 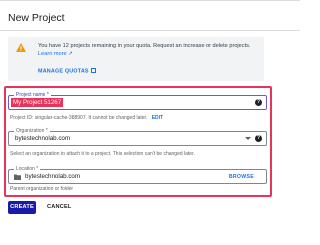 I want to click on external-link-icon: ↗, so click(x=70, y=54).